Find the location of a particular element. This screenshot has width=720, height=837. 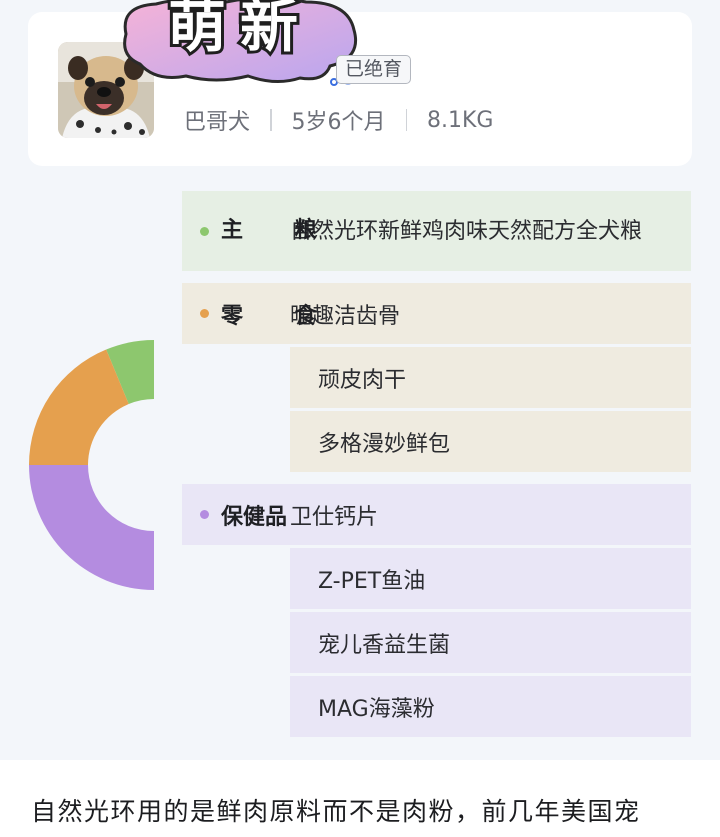

category-label-snack: 零 食 is located at coordinates (269, 313).